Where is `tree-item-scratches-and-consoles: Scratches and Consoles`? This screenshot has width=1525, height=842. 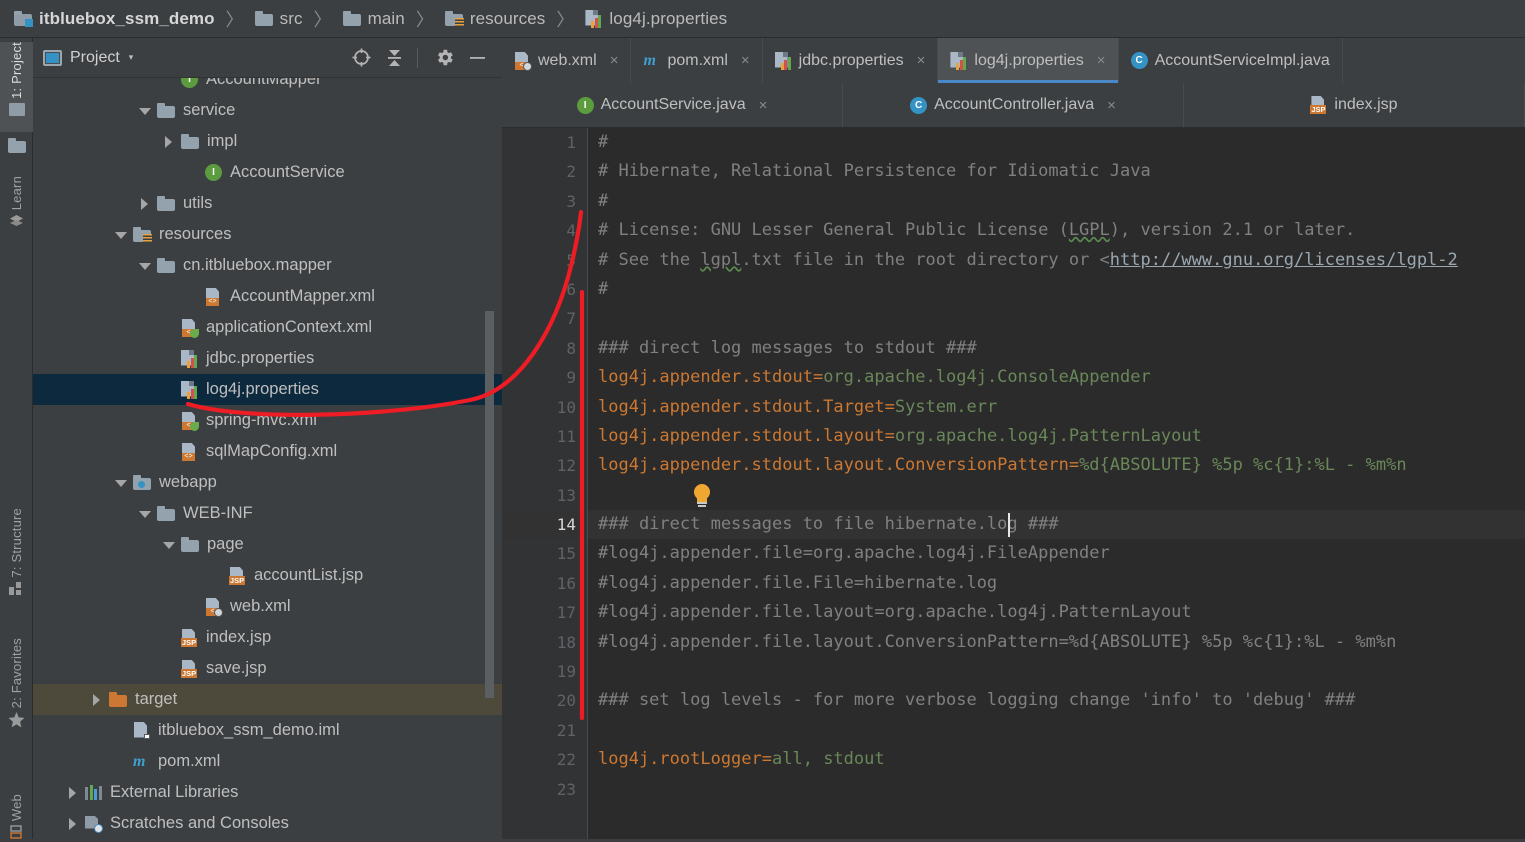
tree-item-scratches-and-consoles: Scratches and Consoles is located at coordinates (267, 823).